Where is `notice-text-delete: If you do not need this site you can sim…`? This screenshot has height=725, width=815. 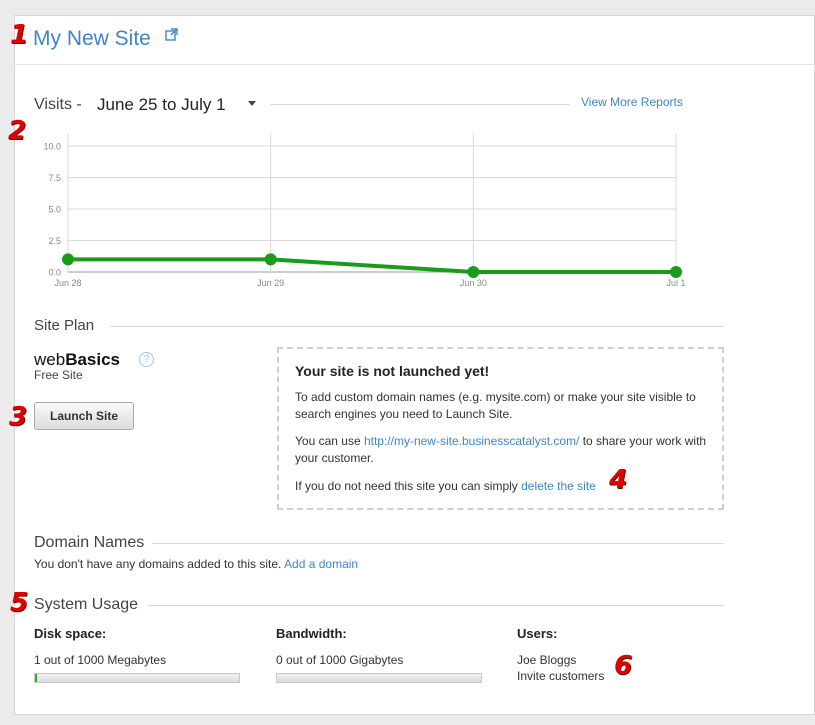
notice-text-delete: If you do not need this site you can sim… is located at coordinates (505, 486).